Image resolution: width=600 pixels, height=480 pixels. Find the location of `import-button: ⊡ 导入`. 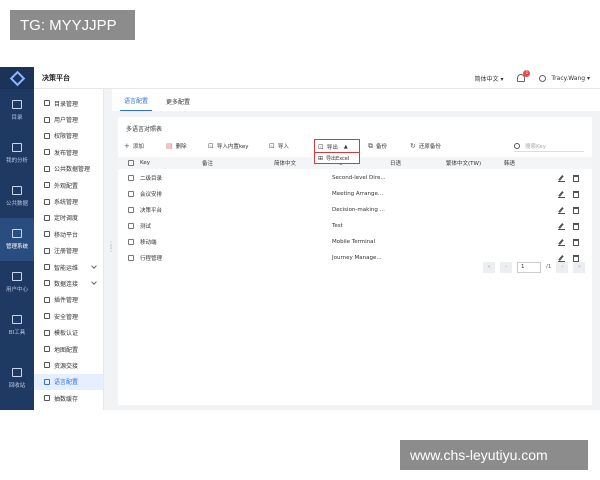

import-button: ⊡ 导入 is located at coordinates (279, 146).